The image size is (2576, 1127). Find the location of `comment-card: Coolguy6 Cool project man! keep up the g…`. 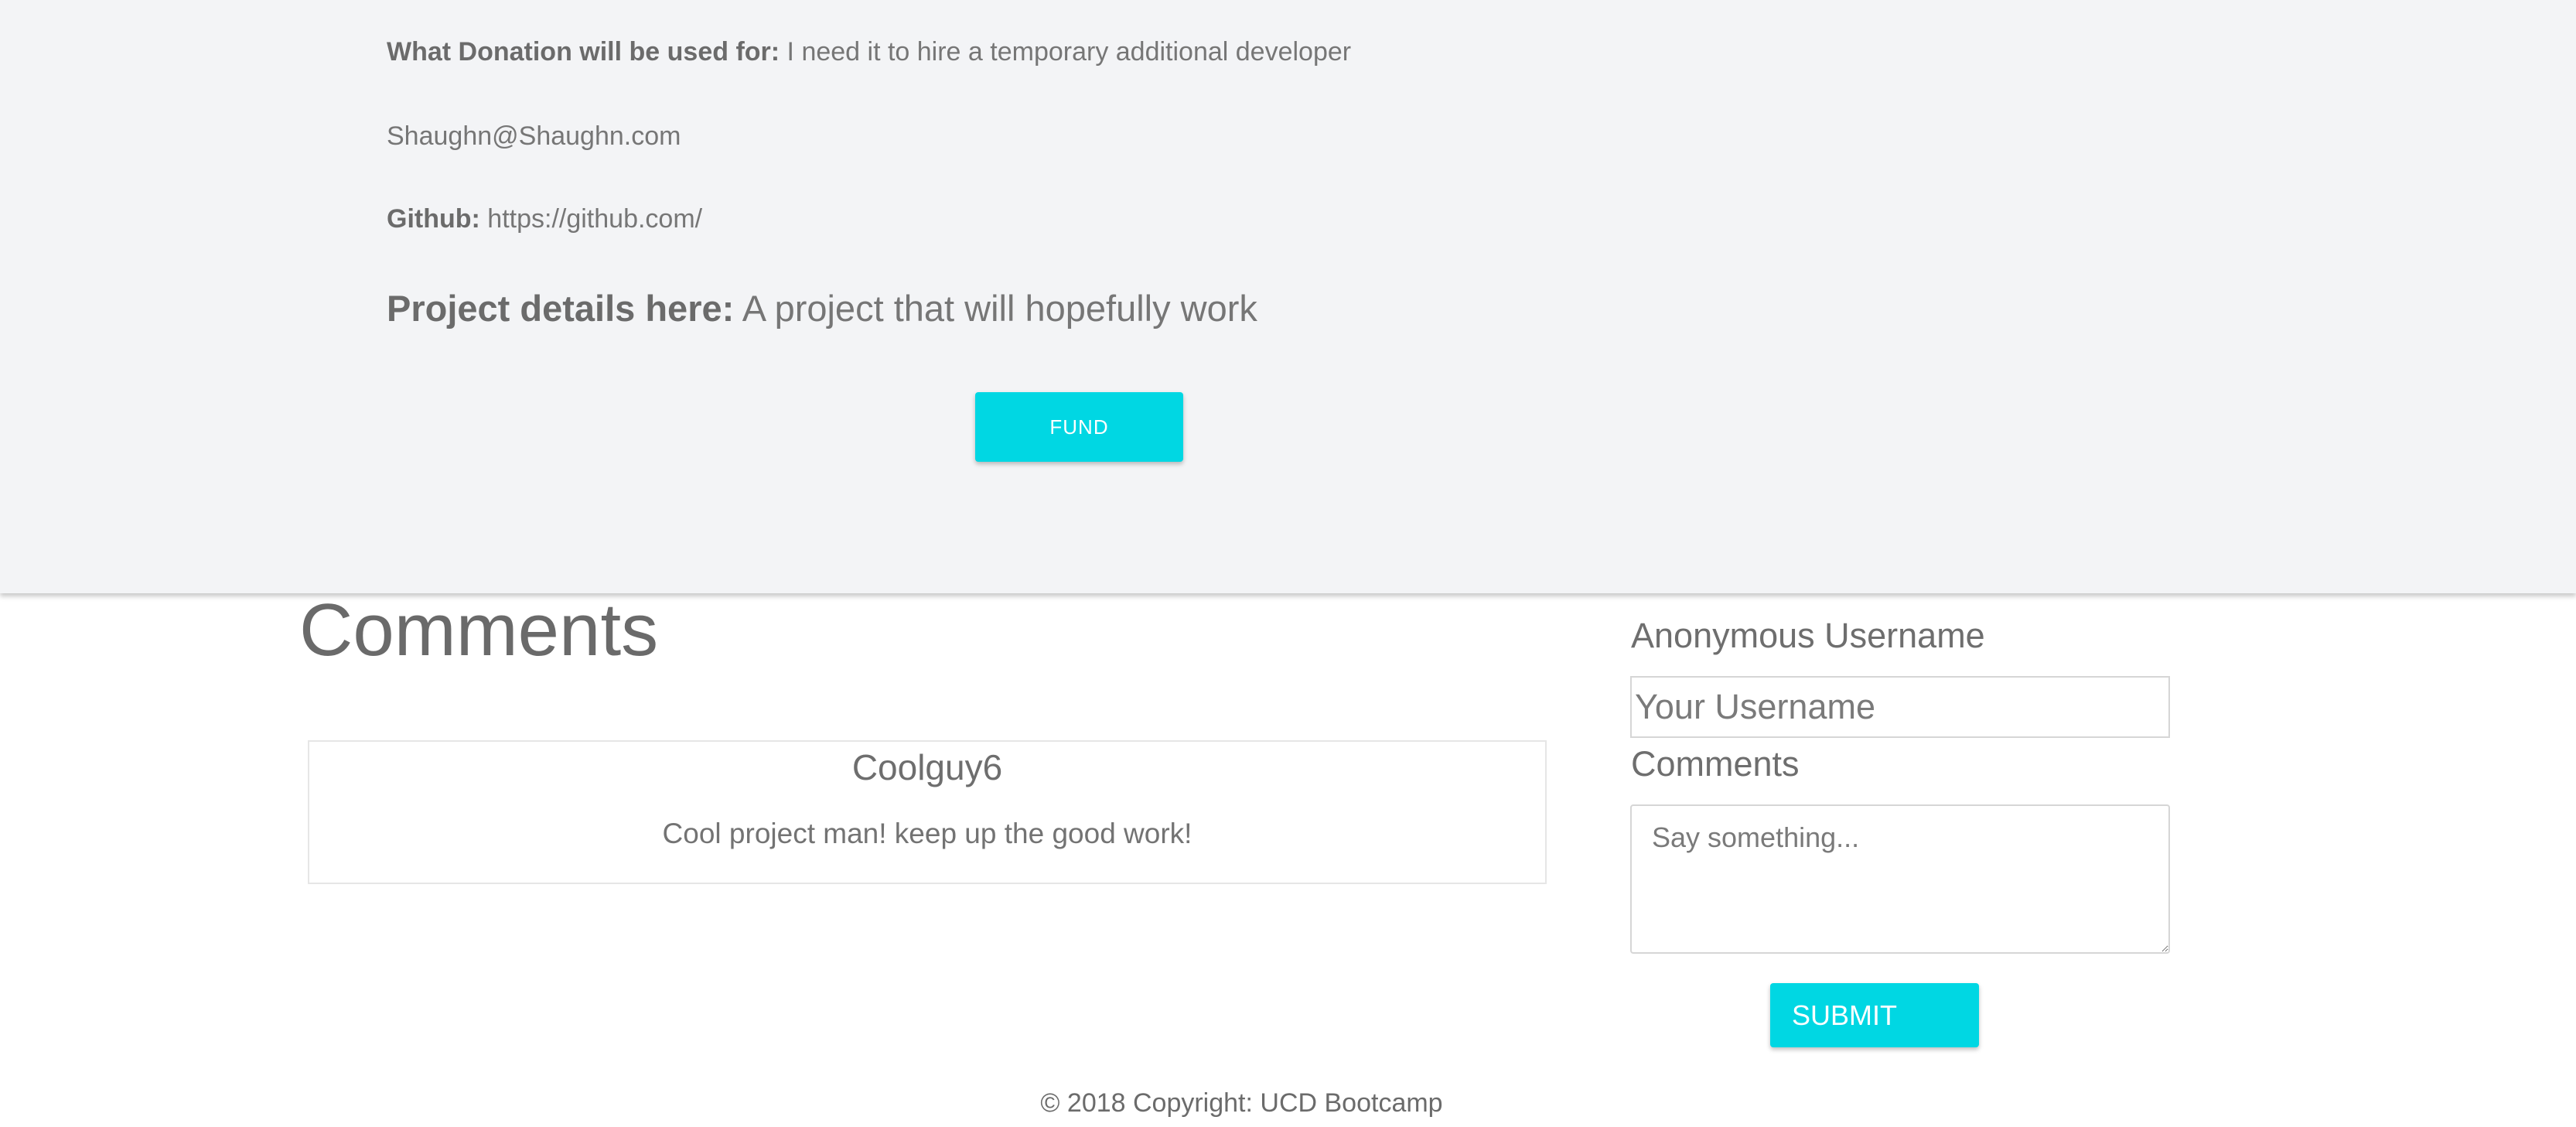

comment-card: Coolguy6 Cool project man! keep up the g… is located at coordinates (928, 812).